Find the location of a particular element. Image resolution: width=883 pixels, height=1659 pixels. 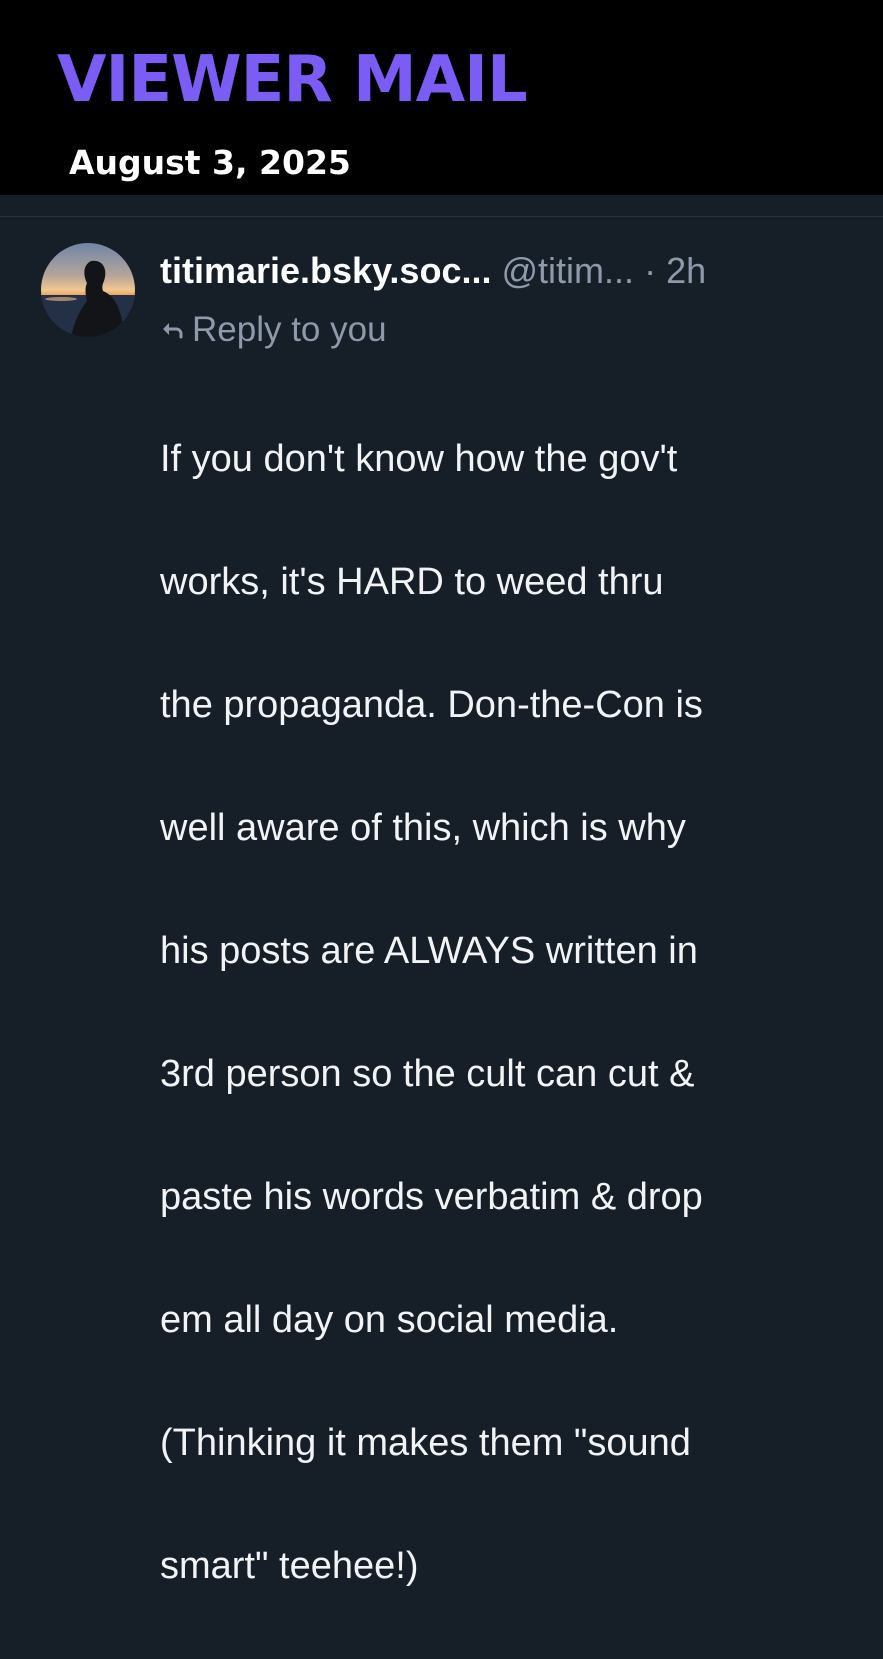

post-text-line: the propaganda. Don-the-Con is is located at coordinates (431, 704).